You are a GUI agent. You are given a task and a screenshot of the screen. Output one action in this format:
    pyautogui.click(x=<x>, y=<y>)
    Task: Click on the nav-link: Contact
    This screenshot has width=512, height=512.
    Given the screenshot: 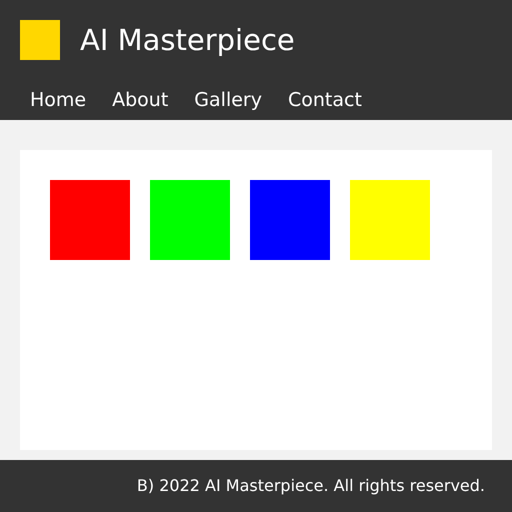 What is the action you would take?
    pyautogui.click(x=325, y=100)
    